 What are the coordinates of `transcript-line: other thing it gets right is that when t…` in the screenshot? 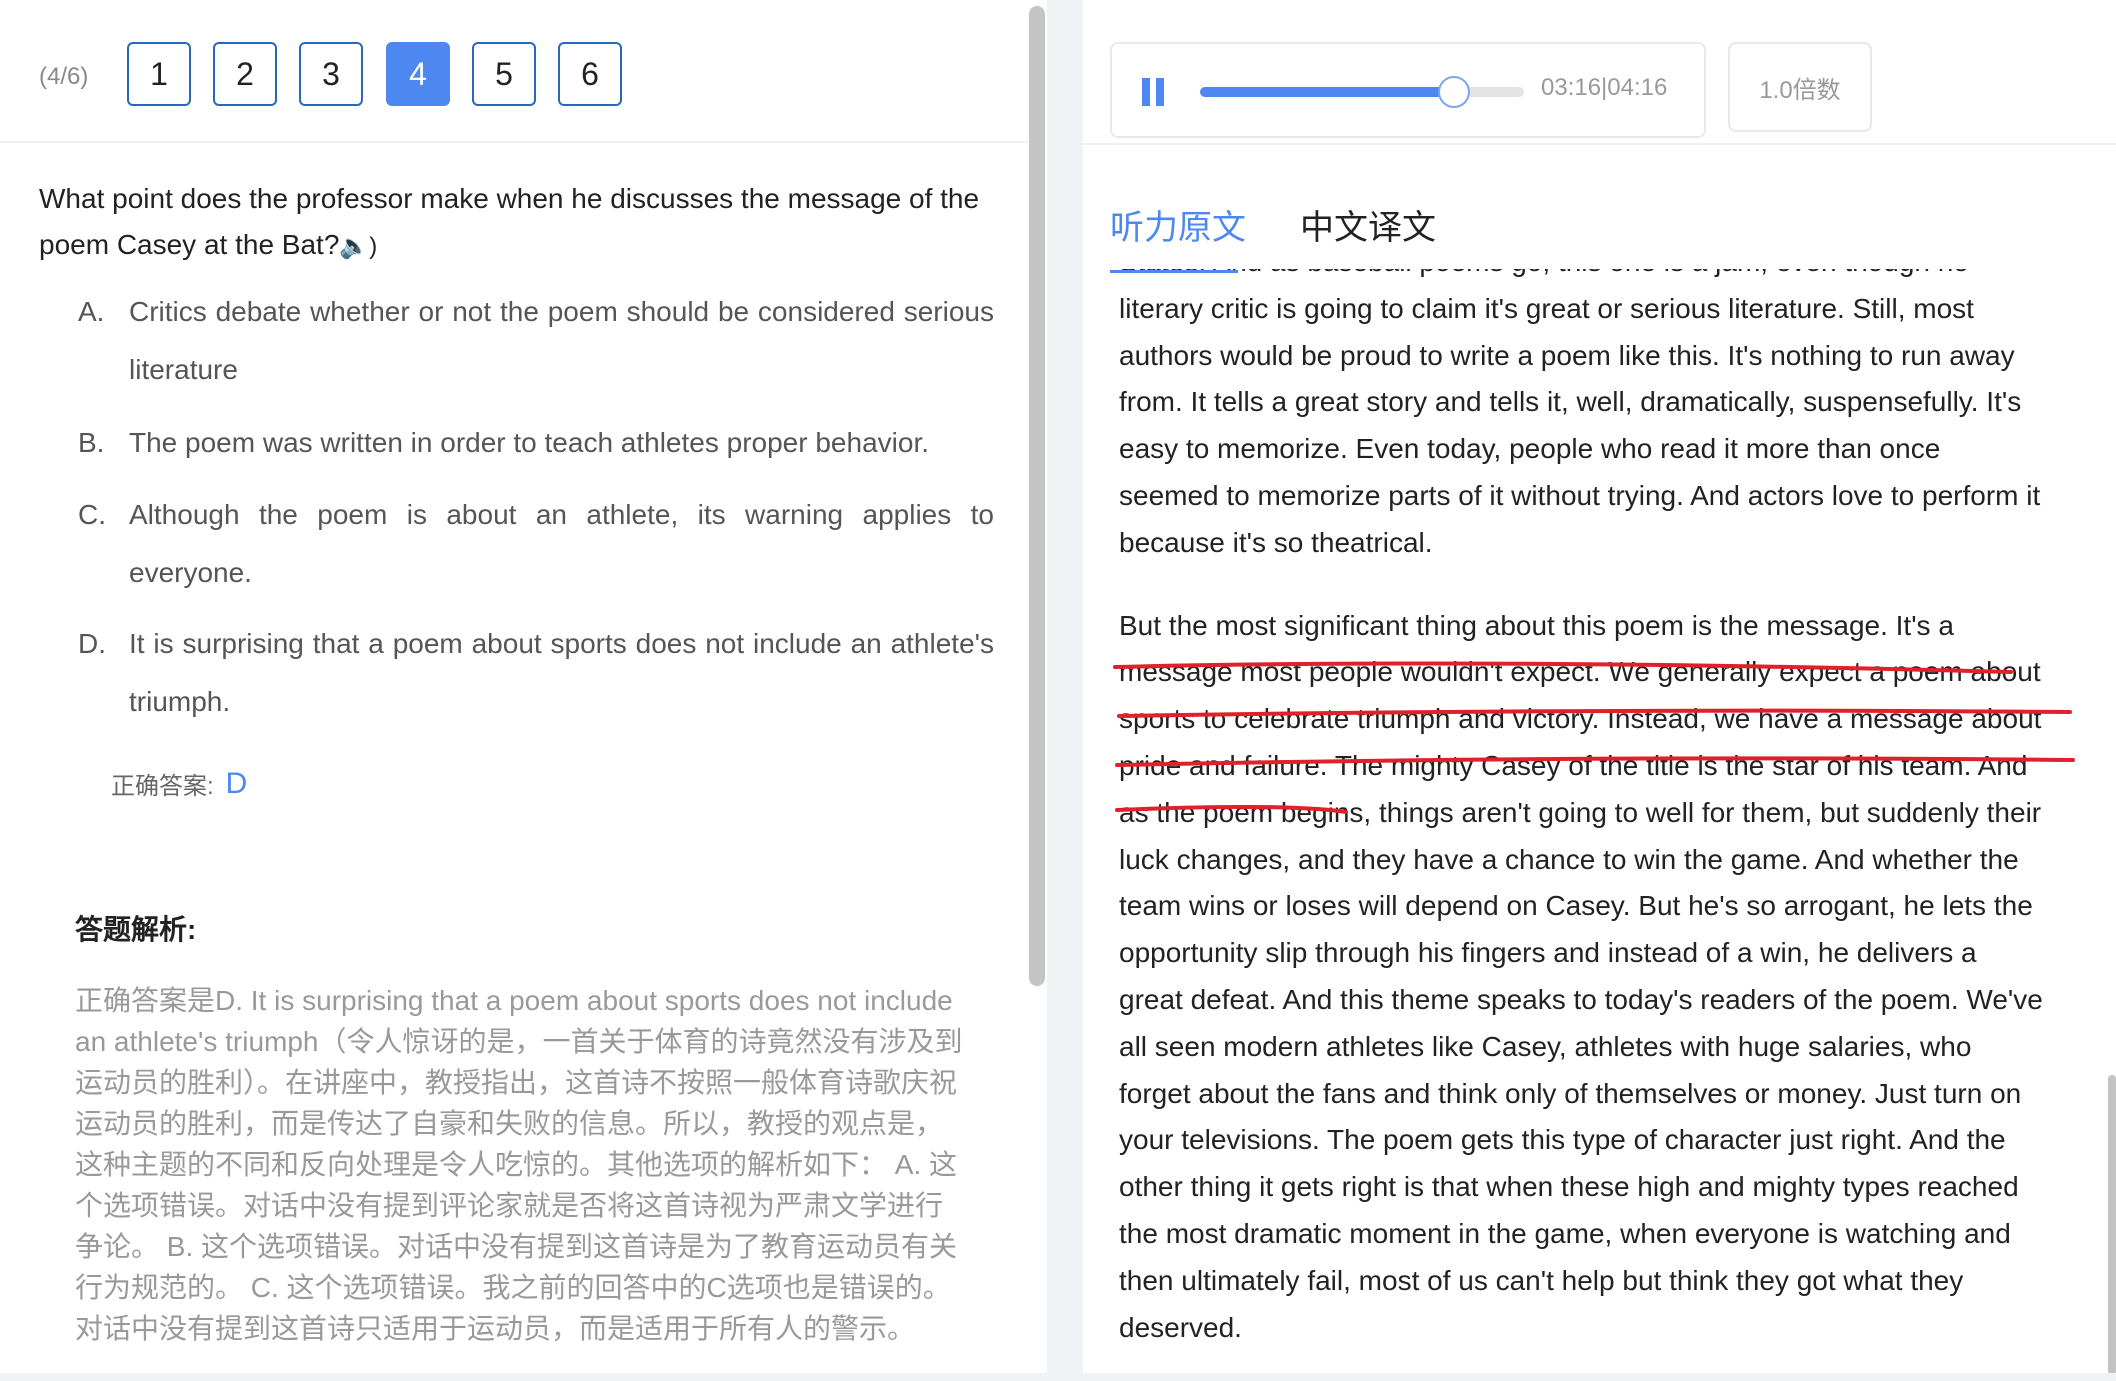 It's located at (1569, 1187).